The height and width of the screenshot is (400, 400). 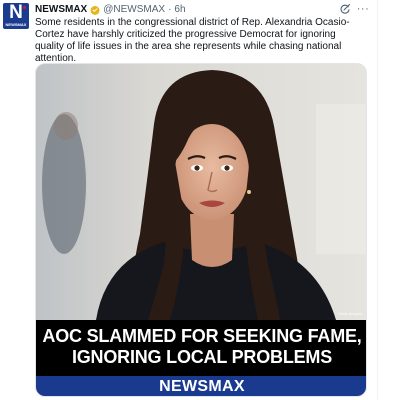 What do you see at coordinates (24, 7) in the screenshot?
I see `avatar-red-accent` at bounding box center [24, 7].